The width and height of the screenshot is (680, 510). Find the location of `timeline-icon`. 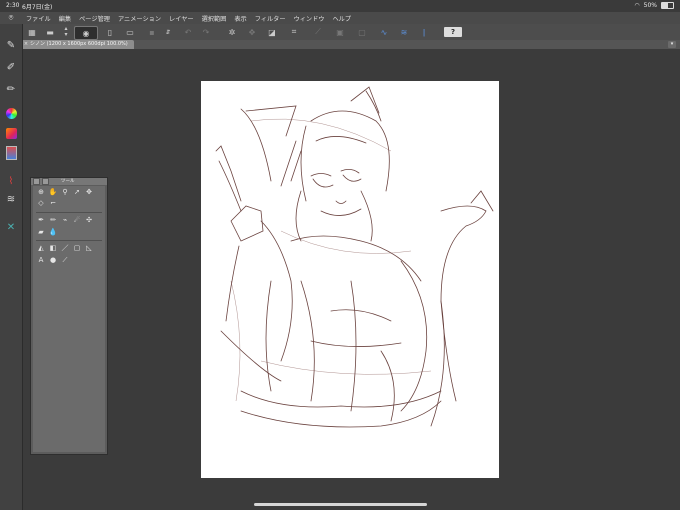

timeline-icon is located at coordinates (11, 153).